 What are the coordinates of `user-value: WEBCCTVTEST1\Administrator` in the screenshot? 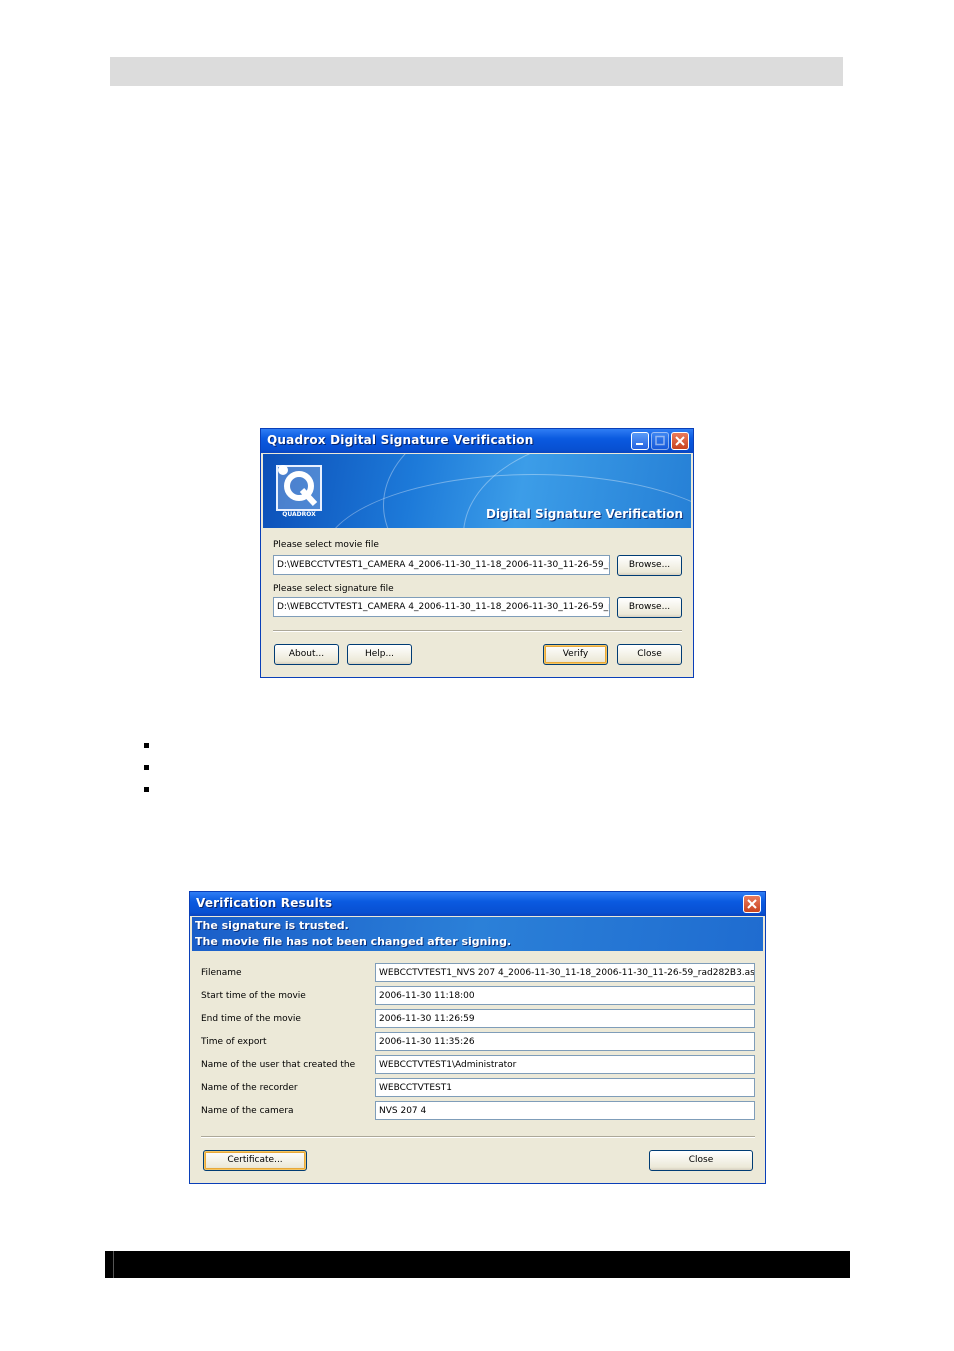 It's located at (565, 1064).